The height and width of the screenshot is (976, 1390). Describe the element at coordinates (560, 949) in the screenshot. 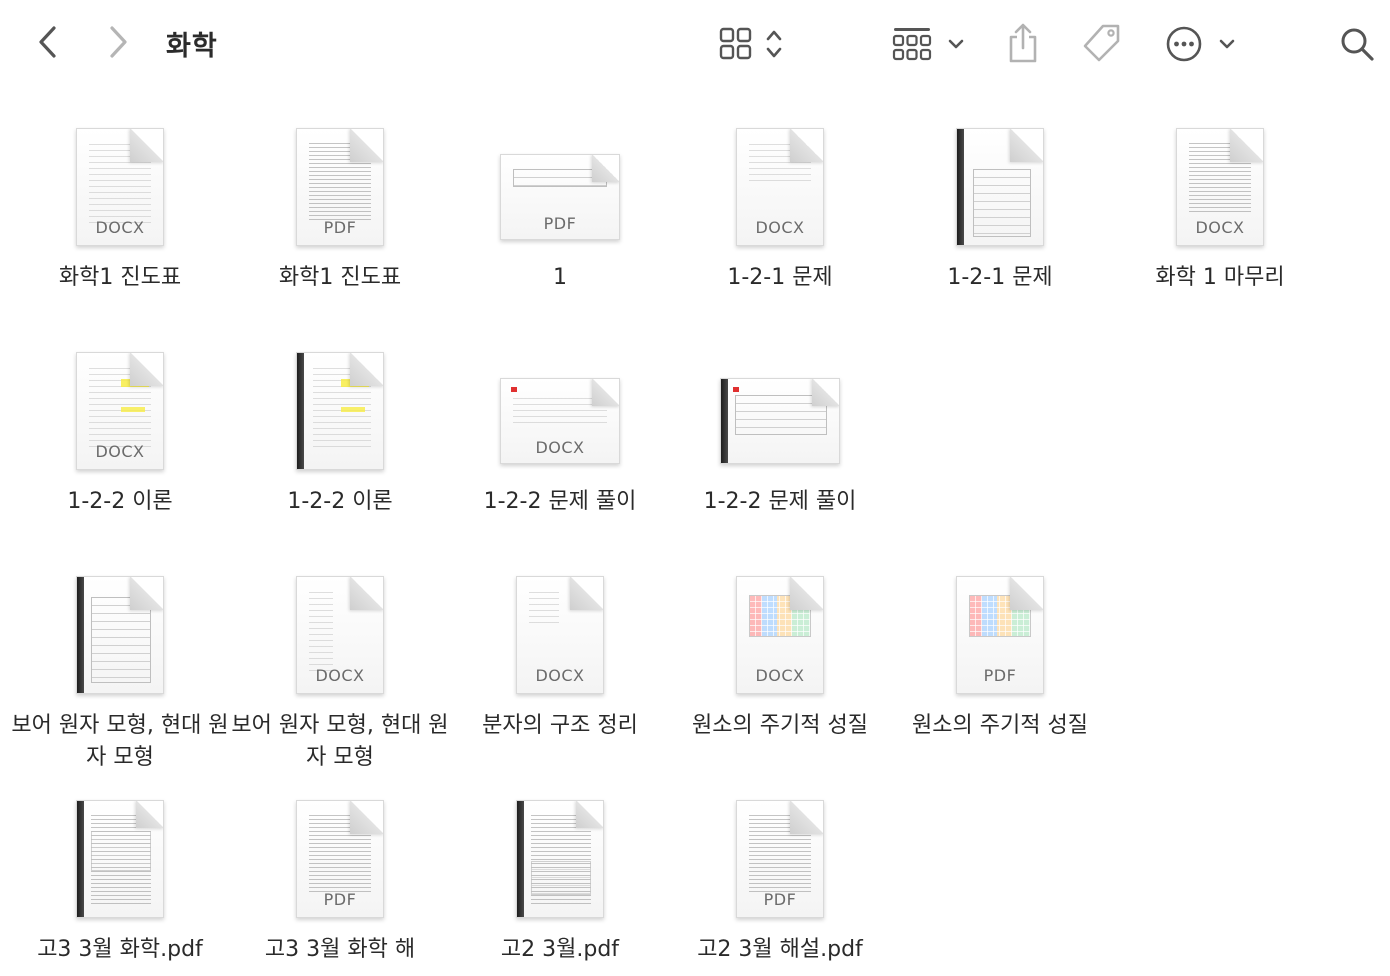

I see `file-name: 고2 3월.pdf` at that location.